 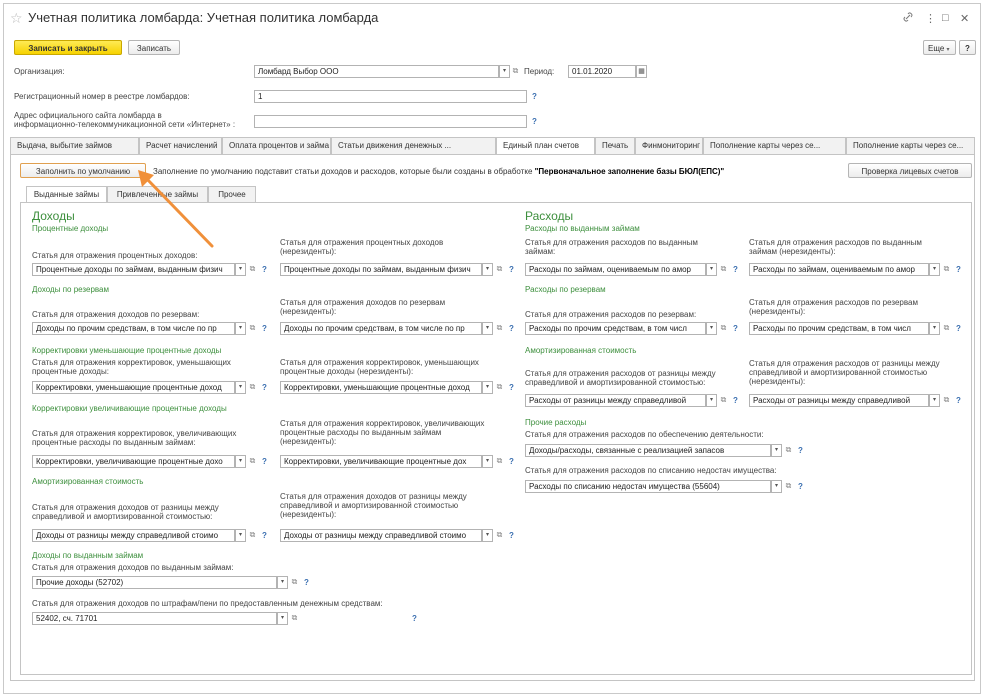 What do you see at coordinates (800, 450) in the screenshot?
I see `expense-s4-help1-icon: ?` at bounding box center [800, 450].